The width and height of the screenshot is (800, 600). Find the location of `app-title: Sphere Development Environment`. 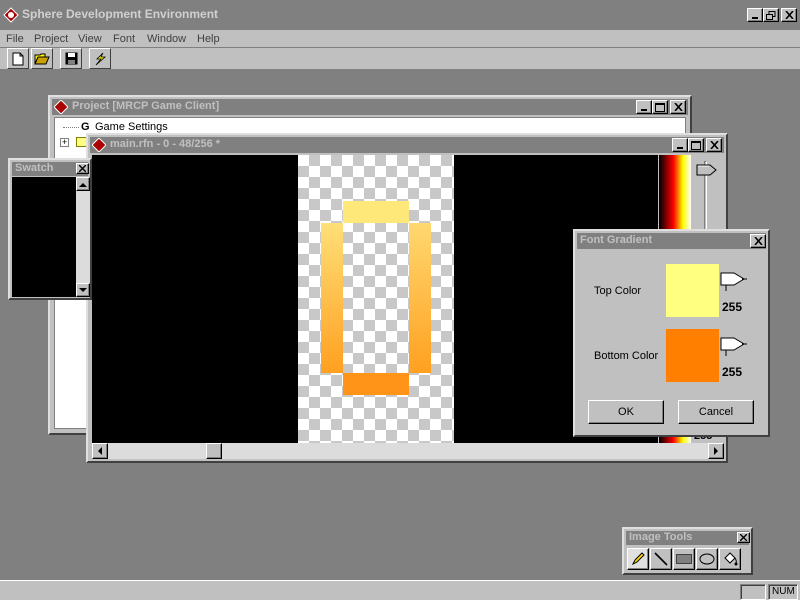

app-title: Sphere Development Environment is located at coordinates (120, 14).